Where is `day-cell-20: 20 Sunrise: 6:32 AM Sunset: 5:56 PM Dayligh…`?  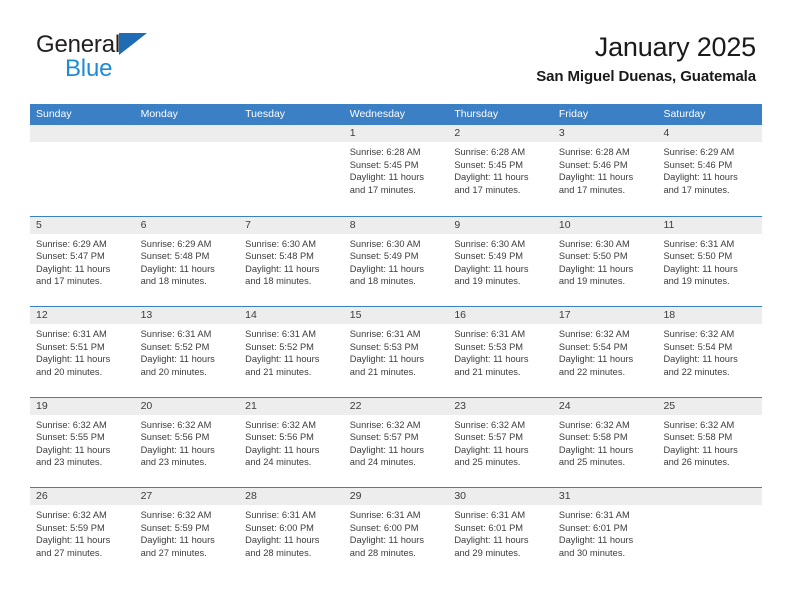
day-cell-20: 20 Sunrise: 6:32 AM Sunset: 5:56 PM Dayligh… is located at coordinates (187, 442).